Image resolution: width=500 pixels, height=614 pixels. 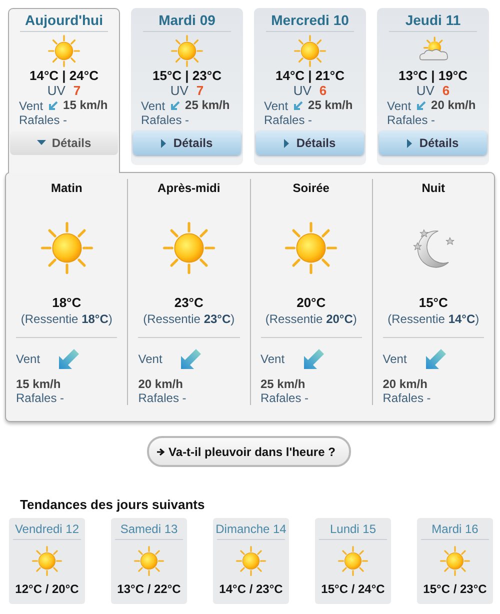 I want to click on day-title: Vendredi 12, so click(x=47, y=529).